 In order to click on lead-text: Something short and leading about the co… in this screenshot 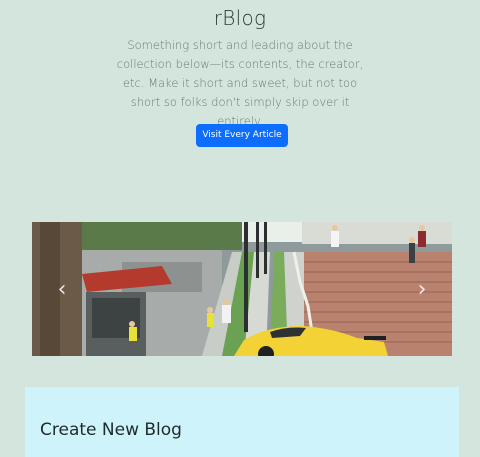, I will do `click(240, 83)`.